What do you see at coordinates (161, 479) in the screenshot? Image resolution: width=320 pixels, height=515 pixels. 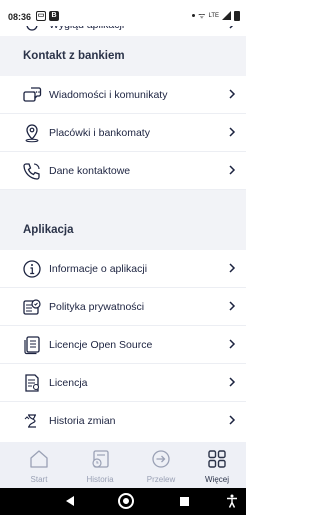 I see `tab-label: Przelew` at bounding box center [161, 479].